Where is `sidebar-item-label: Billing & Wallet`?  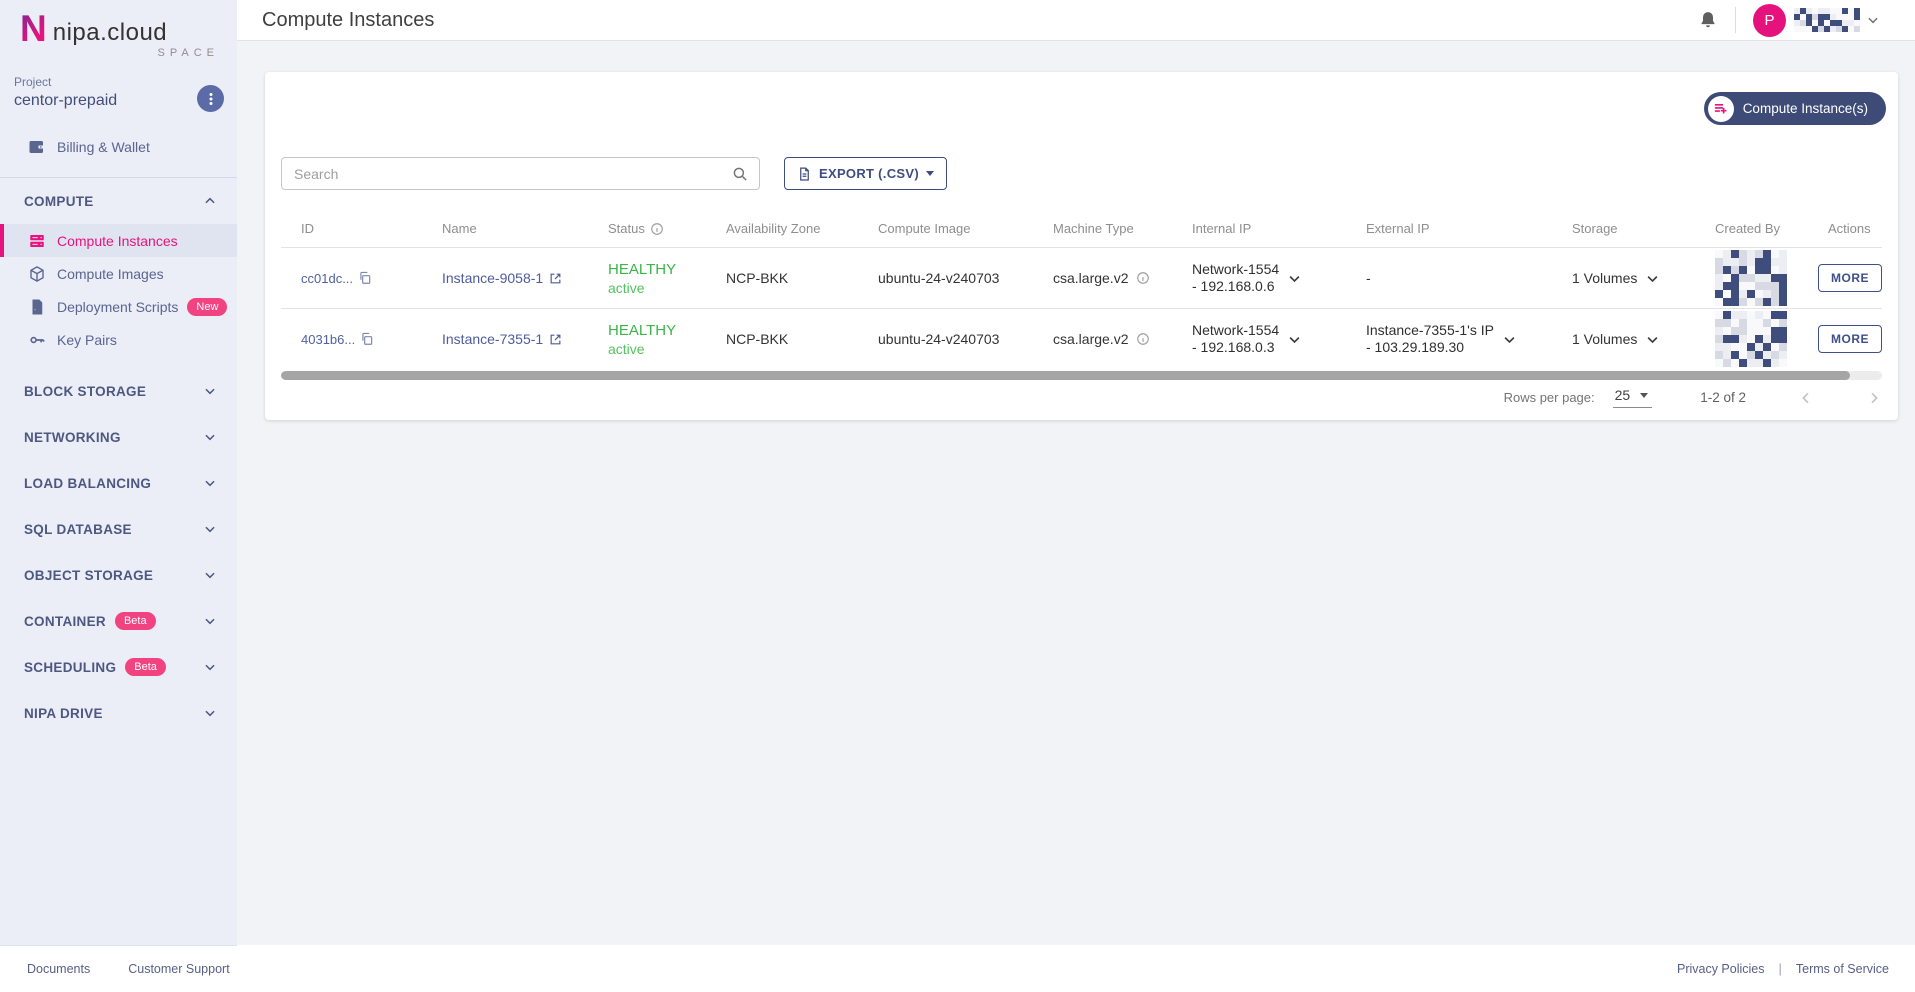
sidebar-item-label: Billing & Wallet is located at coordinates (103, 146).